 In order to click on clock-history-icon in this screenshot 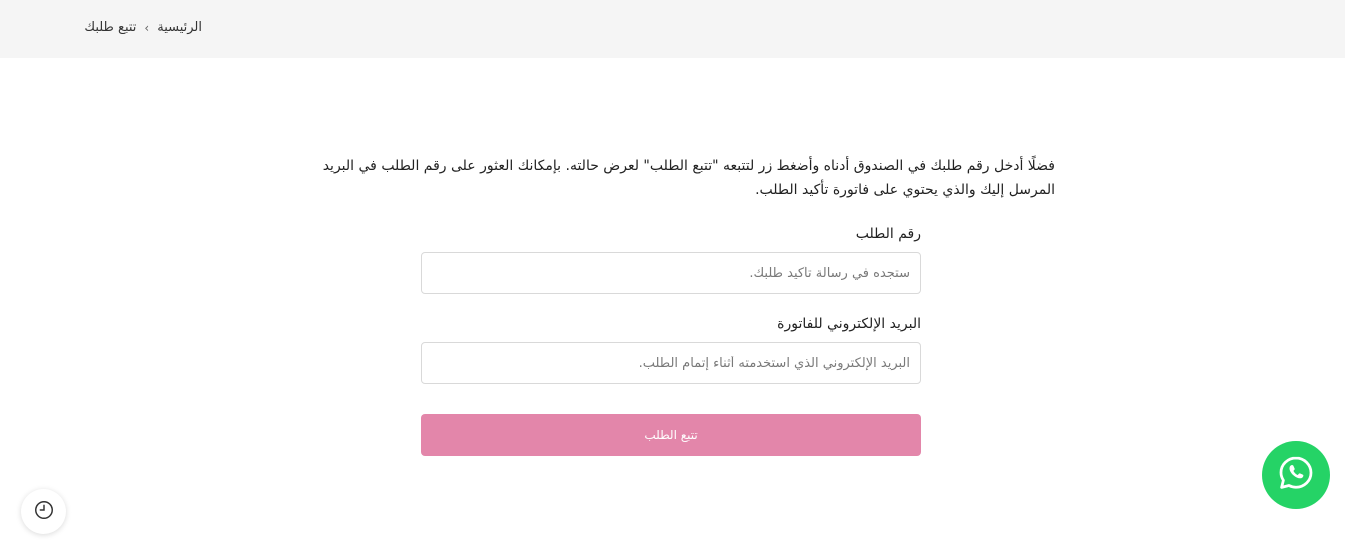, I will do `click(44, 512)`.